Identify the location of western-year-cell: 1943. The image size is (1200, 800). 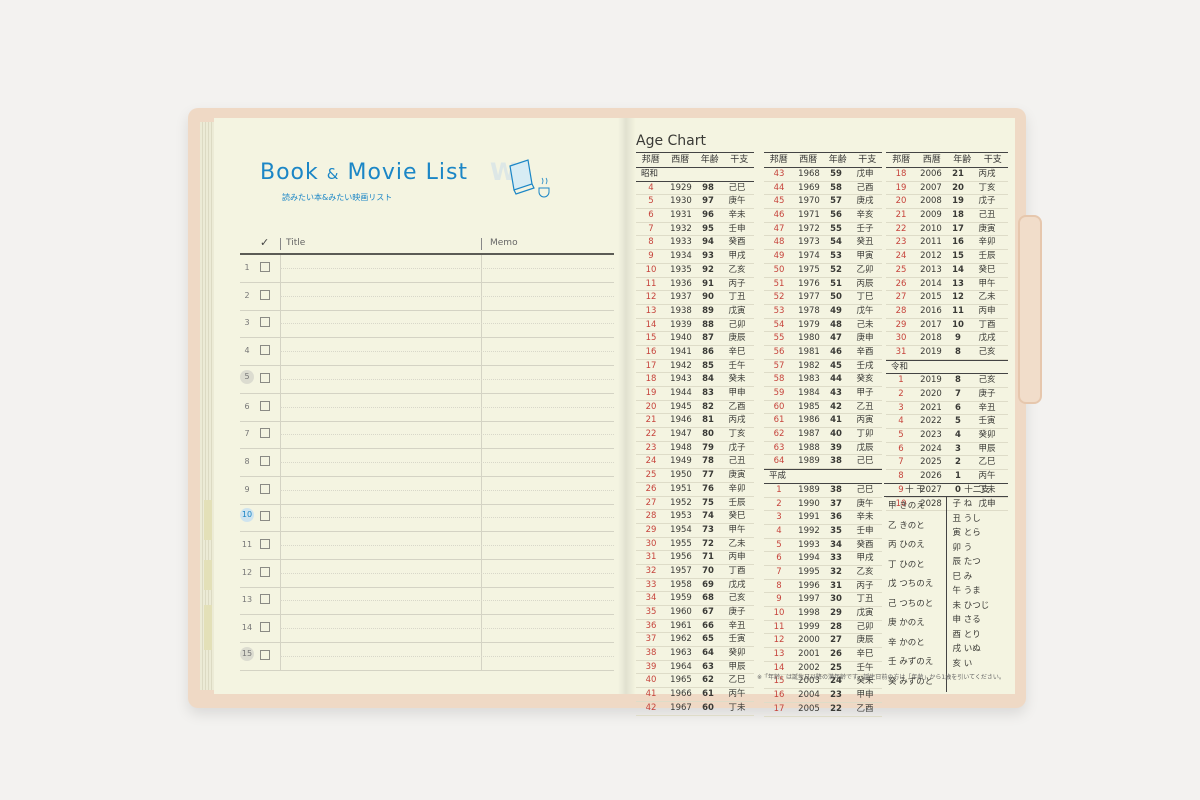
(681, 379).